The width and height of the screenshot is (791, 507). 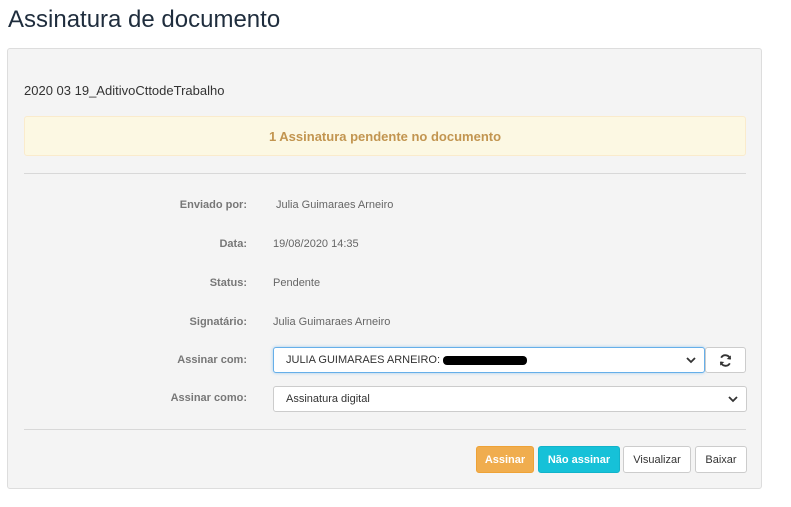 What do you see at coordinates (579, 459) in the screenshot?
I see `nao-assinar-button: Não assinar` at bounding box center [579, 459].